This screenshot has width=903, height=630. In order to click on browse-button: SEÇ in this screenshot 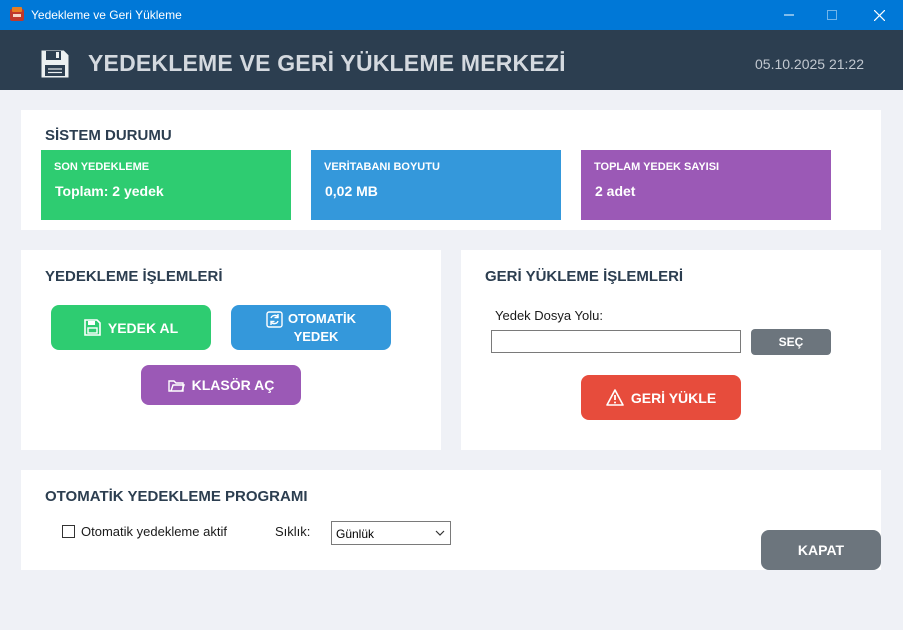, I will do `click(791, 342)`.